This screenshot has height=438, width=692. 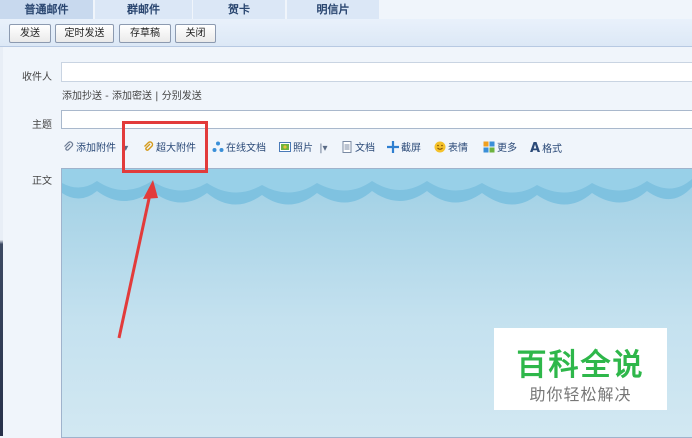 I want to click on watermark-logo: 百科全说 助你轻松解决, so click(x=580, y=369).